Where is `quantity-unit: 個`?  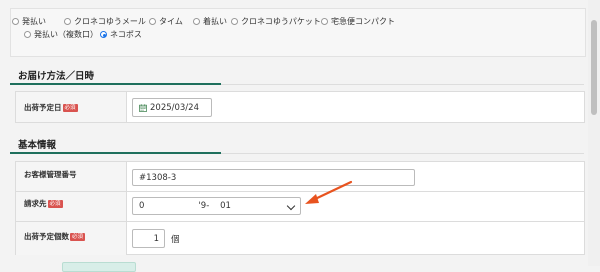
quantity-unit: 個 is located at coordinates (175, 240).